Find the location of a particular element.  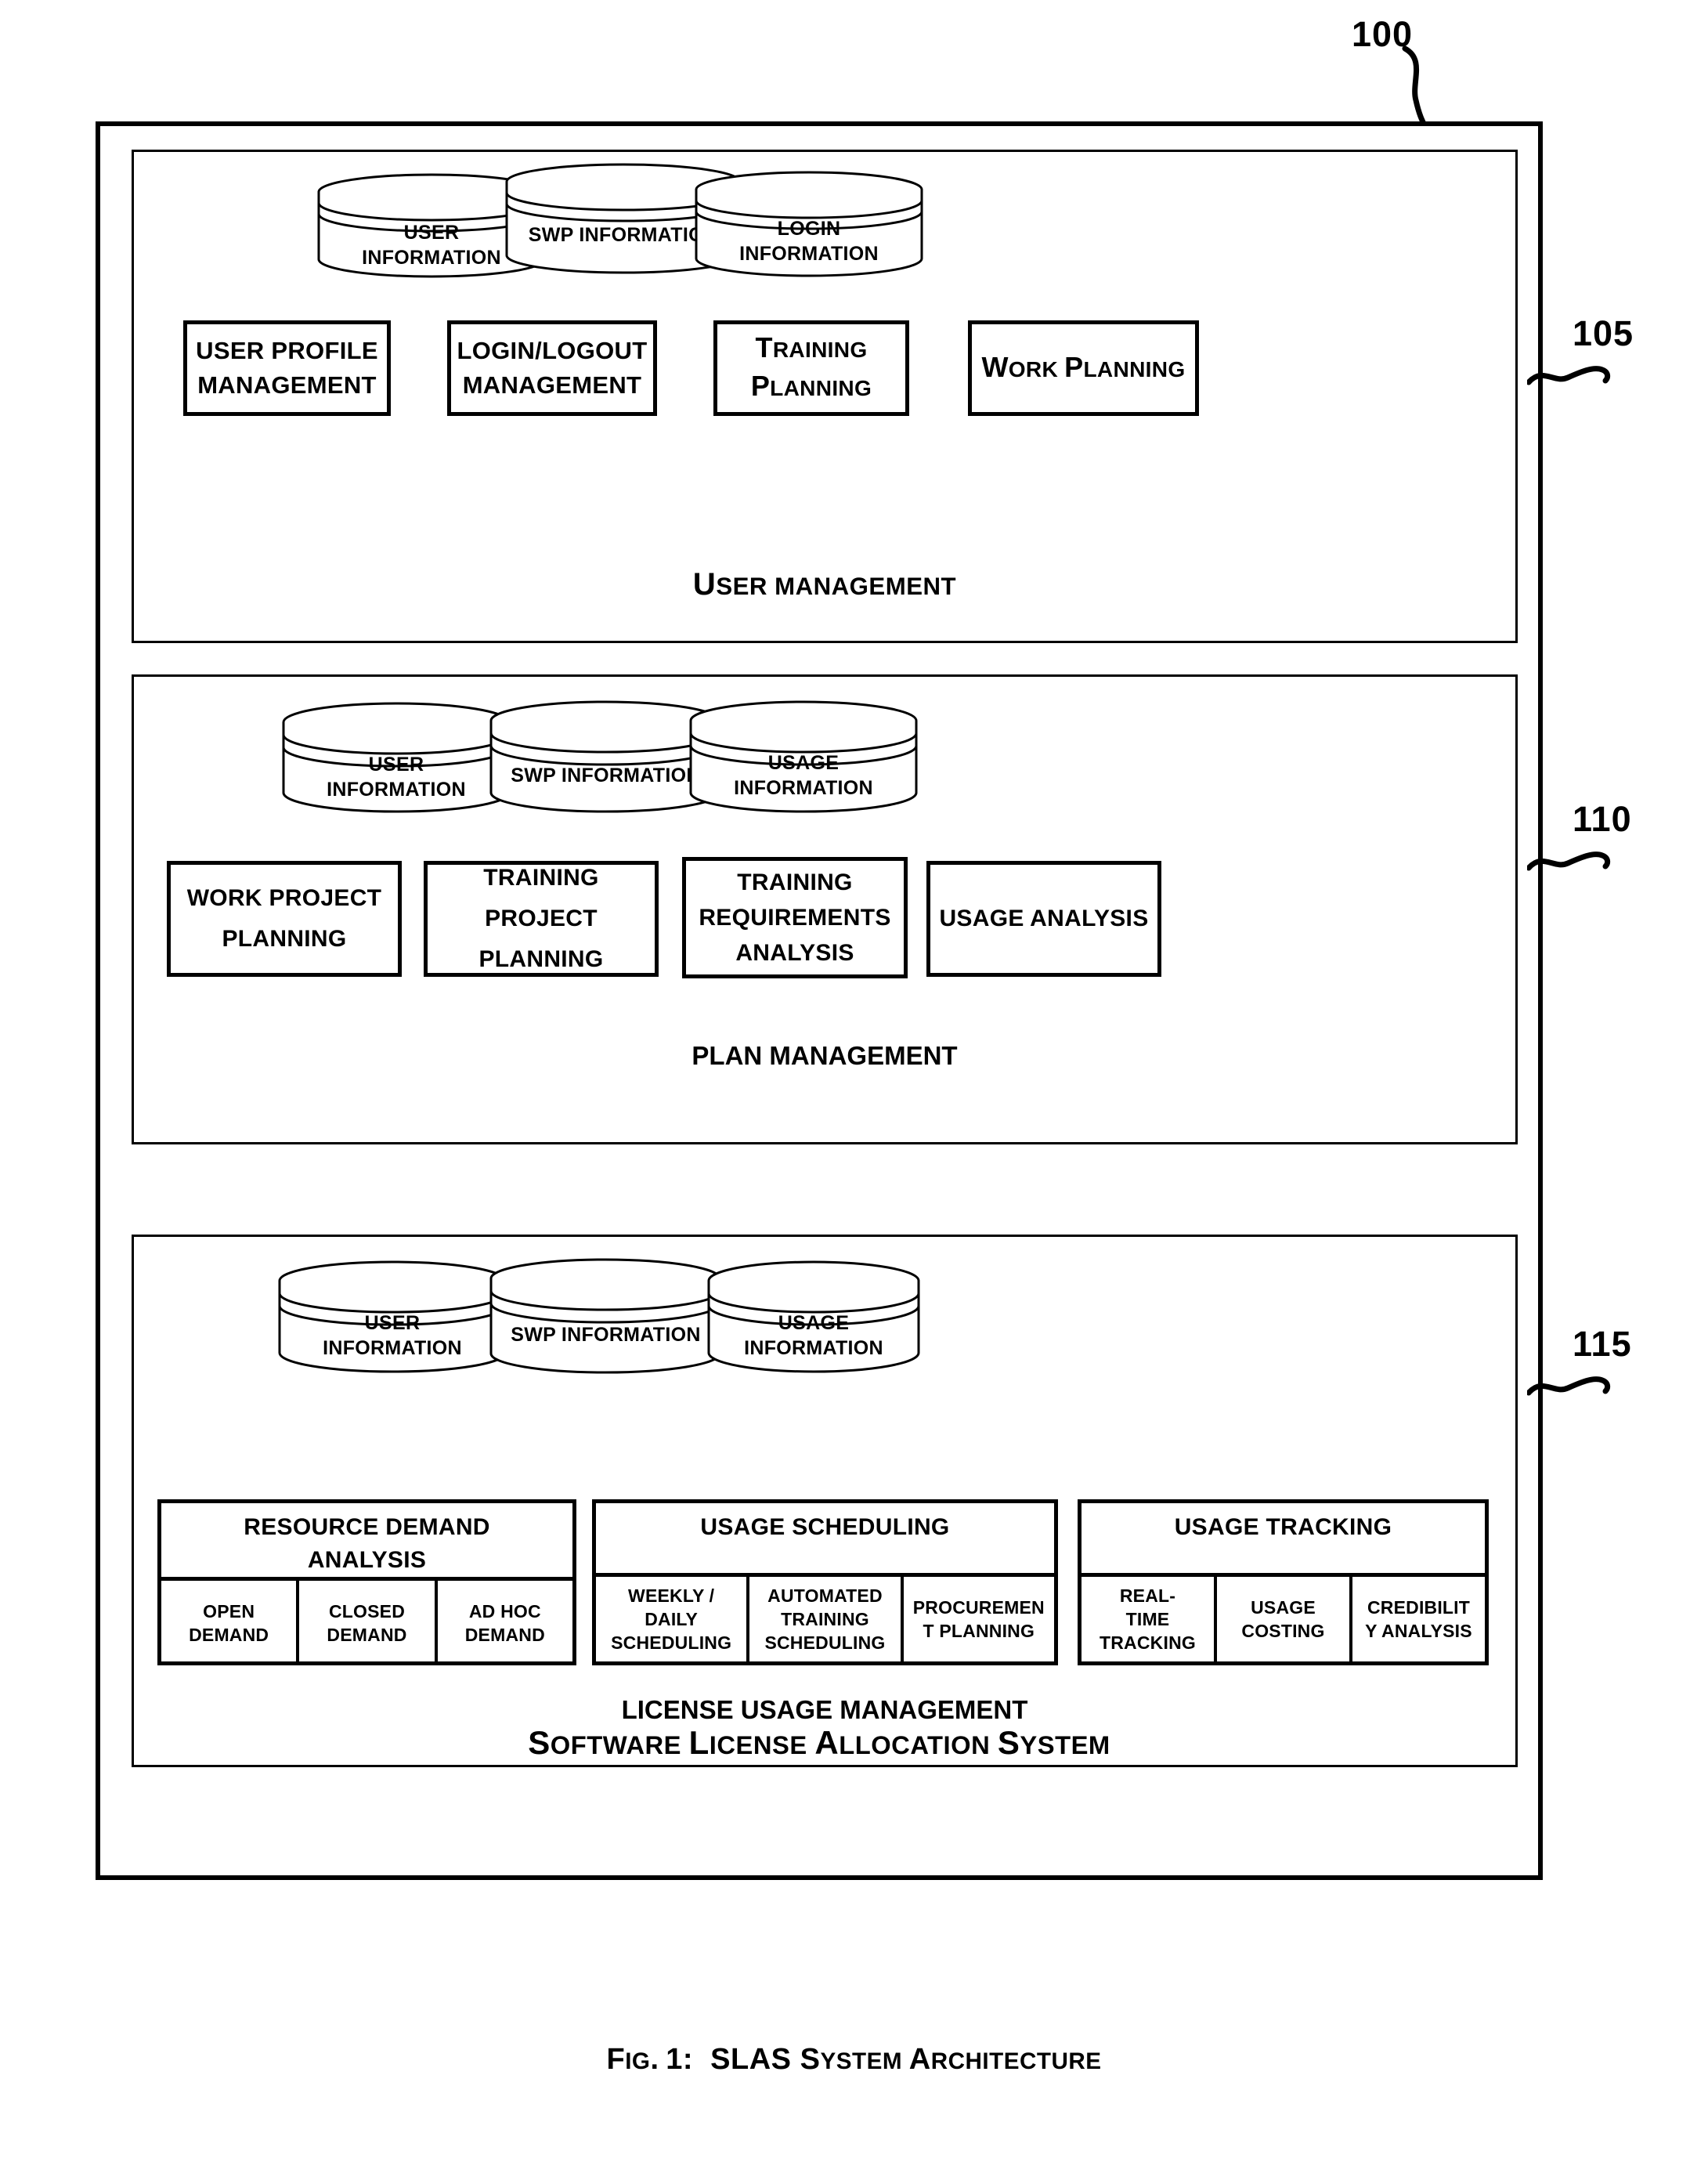

reference-numeral-110: 110 is located at coordinates (1602, 819).